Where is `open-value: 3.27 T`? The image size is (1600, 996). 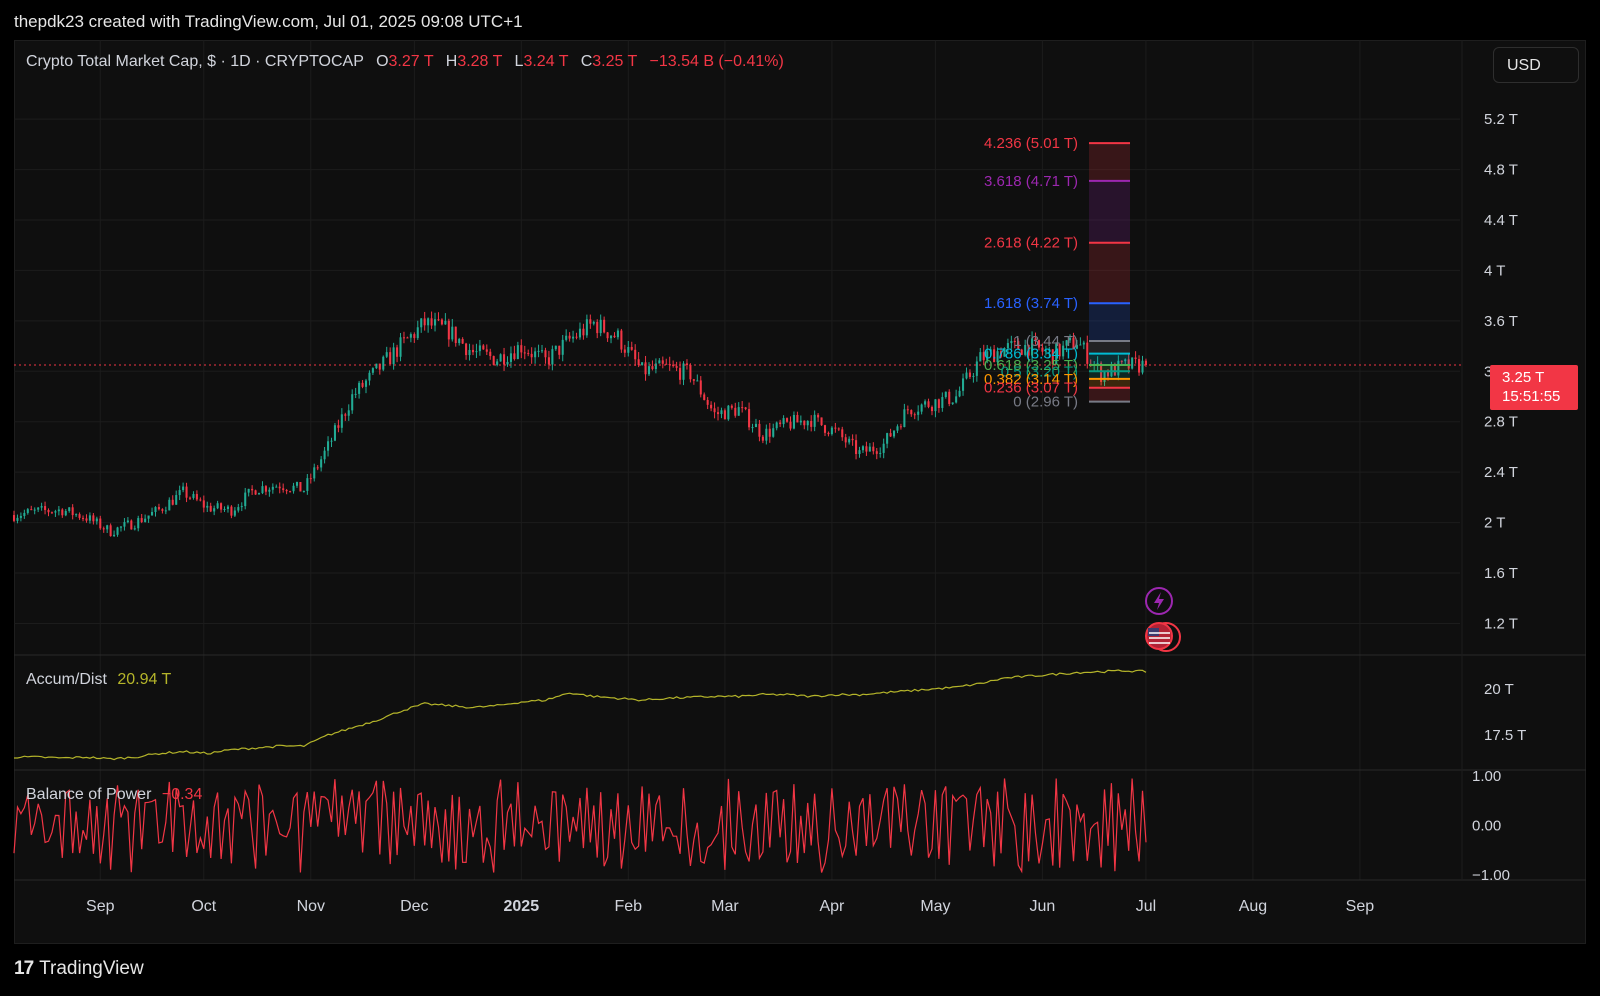
open-value: 3.27 T is located at coordinates (411, 61).